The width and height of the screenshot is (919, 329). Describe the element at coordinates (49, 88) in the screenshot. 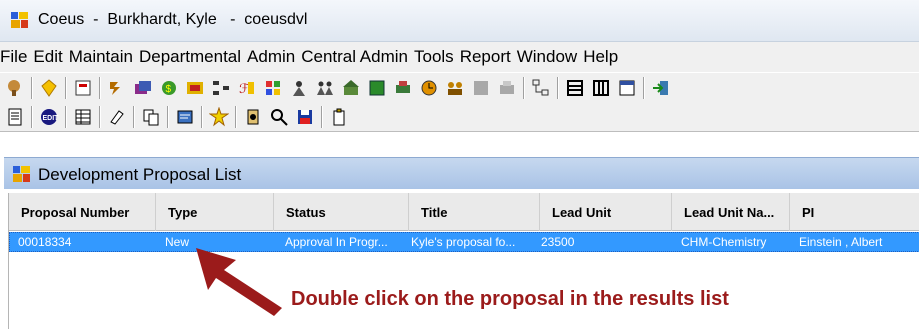

I see `award-icon` at that location.